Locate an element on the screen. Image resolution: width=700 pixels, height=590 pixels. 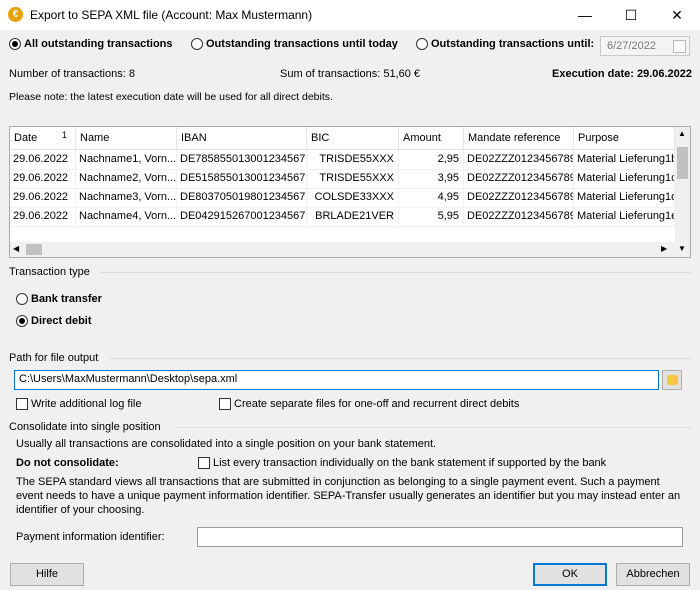
until-date-picker: 6/27/2022 is located at coordinates (645, 46).